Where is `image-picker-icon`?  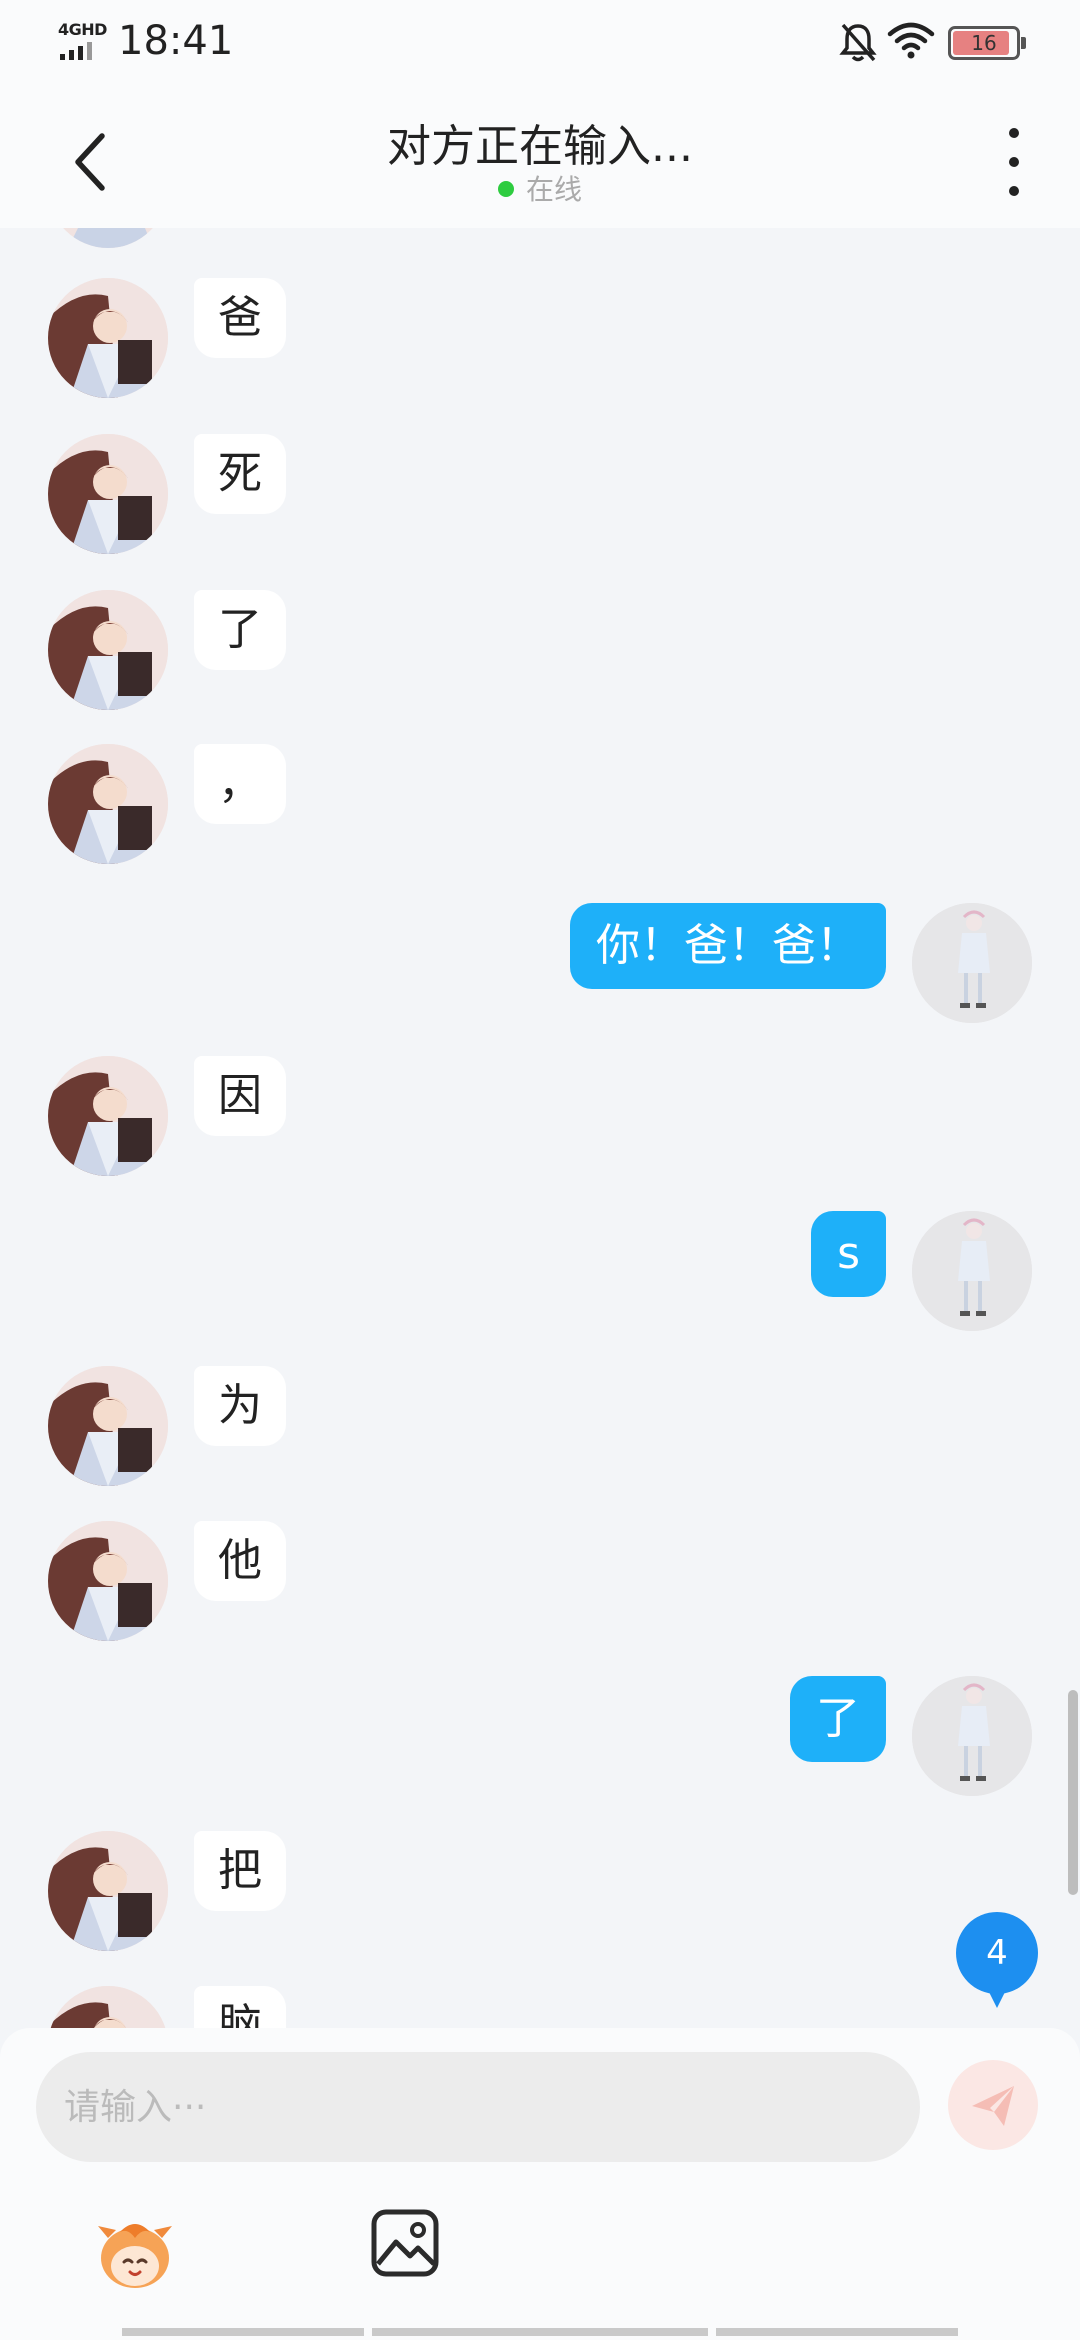 image-picker-icon is located at coordinates (405, 2243).